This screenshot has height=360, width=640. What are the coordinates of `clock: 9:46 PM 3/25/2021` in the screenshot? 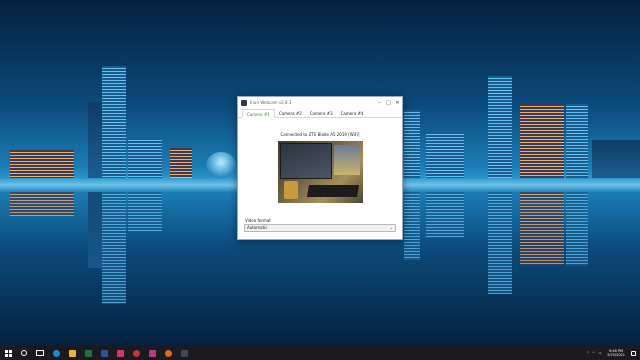 It's located at (616, 353).